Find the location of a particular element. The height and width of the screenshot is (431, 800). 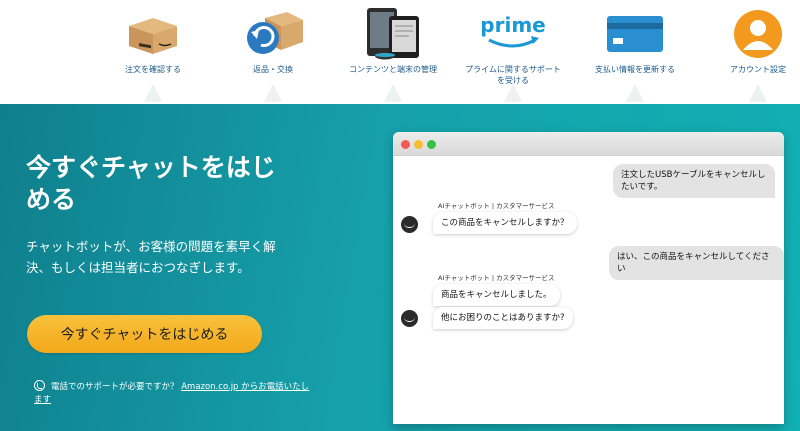

package-icon is located at coordinates (153, 36).